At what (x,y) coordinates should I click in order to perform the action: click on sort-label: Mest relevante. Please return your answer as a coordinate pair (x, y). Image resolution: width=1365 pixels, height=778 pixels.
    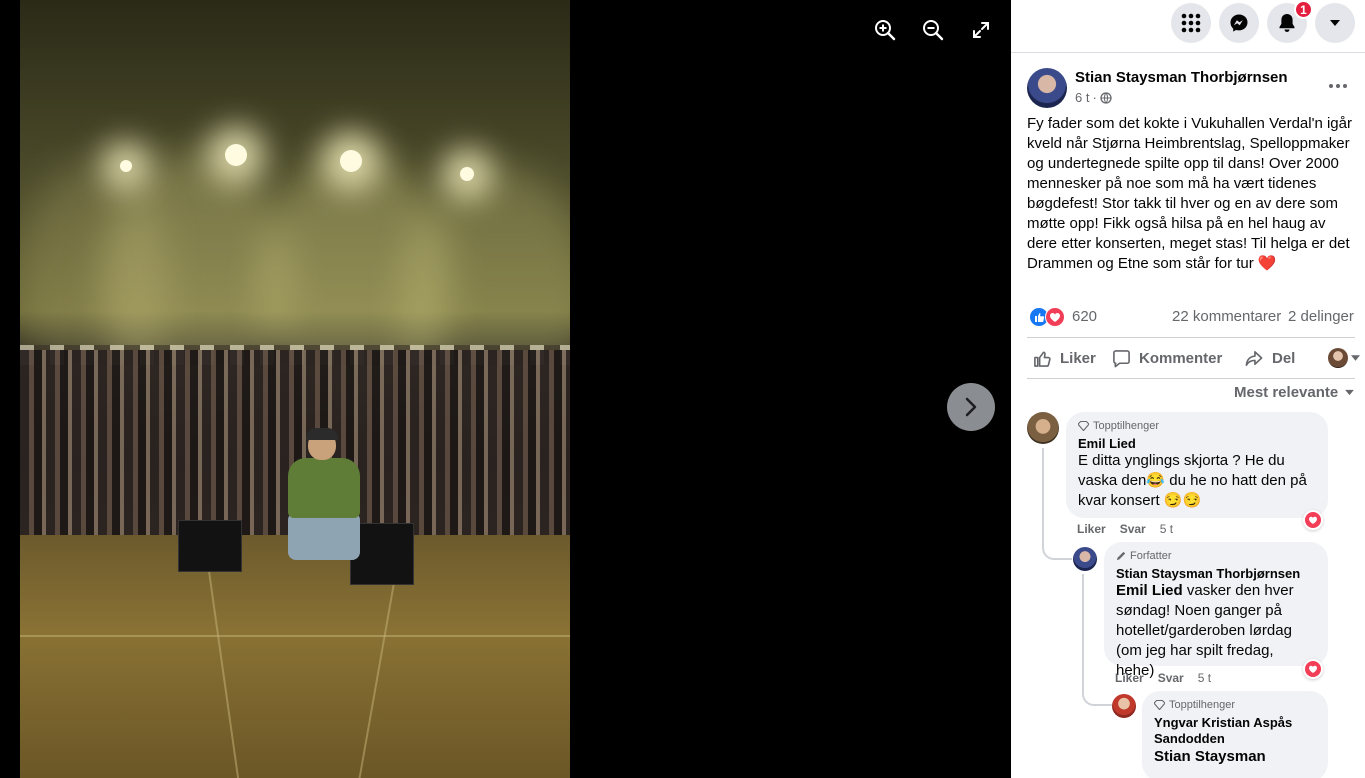
    Looking at the image, I should click on (1286, 392).